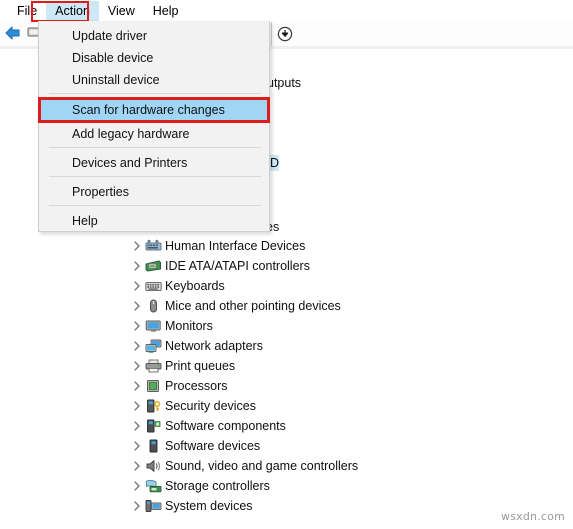 The image size is (573, 529). What do you see at coordinates (153, 286) in the screenshot?
I see `keyboard-icon` at bounding box center [153, 286].